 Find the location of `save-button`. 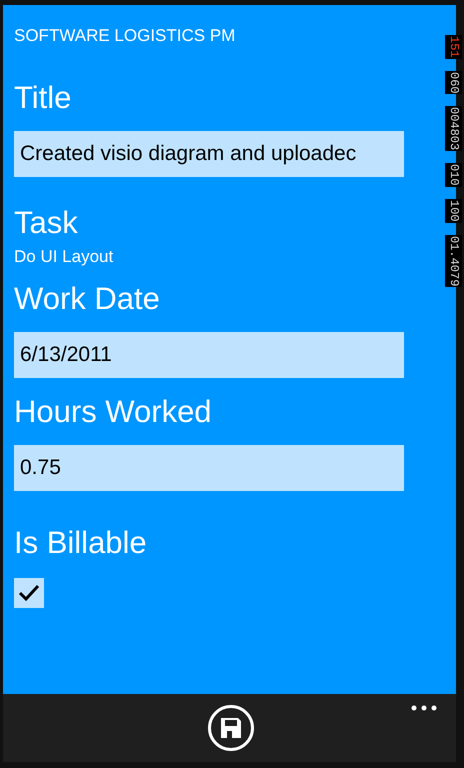

save-button is located at coordinates (231, 728).